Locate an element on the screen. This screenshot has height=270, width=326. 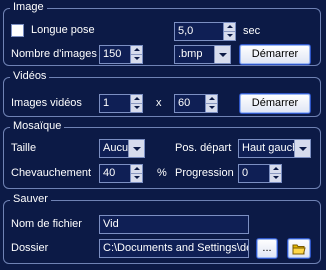
sauver-legend: Sauver is located at coordinates (30, 199).